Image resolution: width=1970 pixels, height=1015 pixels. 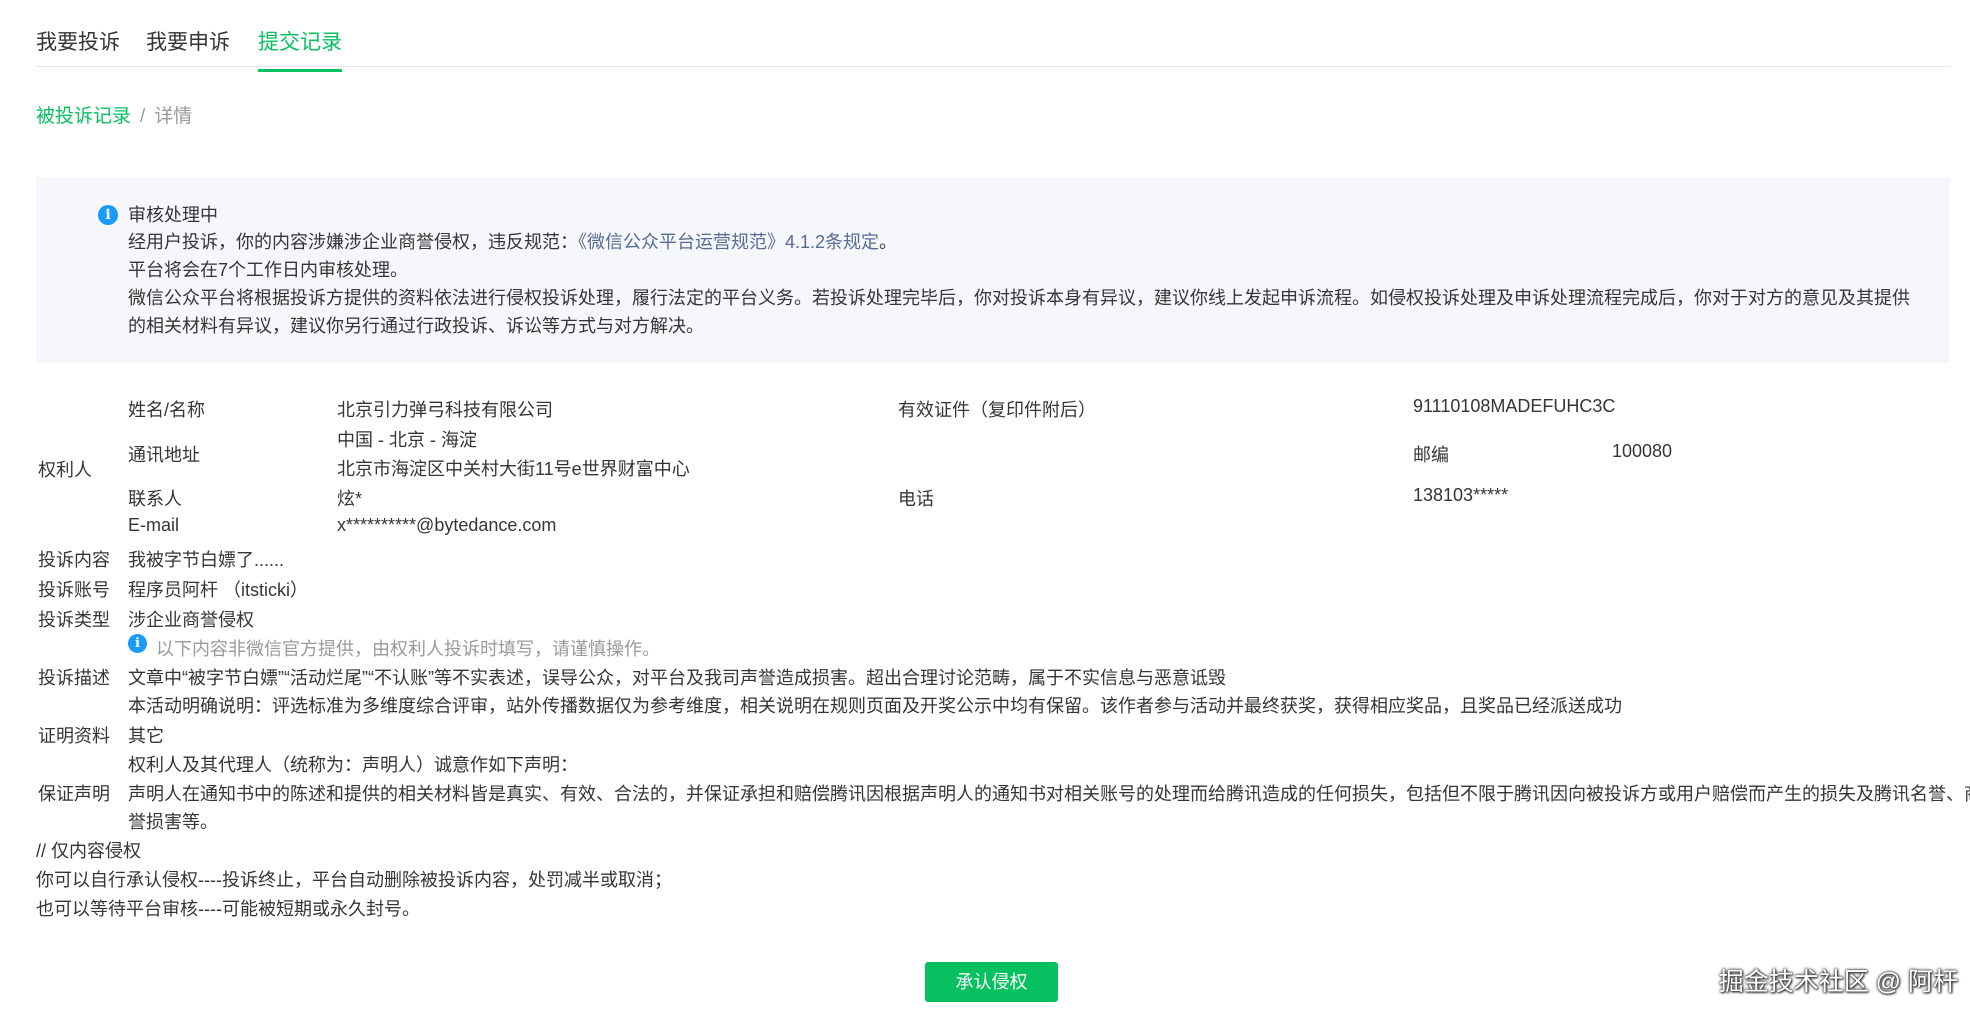 I want to click on statement-label: 保证声明, so click(x=74, y=794).